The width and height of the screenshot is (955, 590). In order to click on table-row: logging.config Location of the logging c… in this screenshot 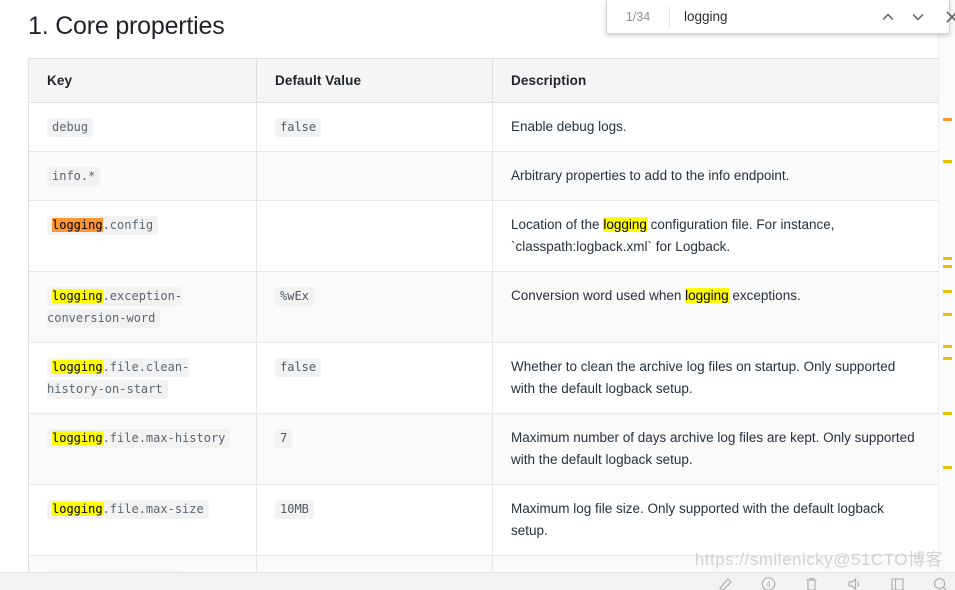, I will do `click(483, 236)`.